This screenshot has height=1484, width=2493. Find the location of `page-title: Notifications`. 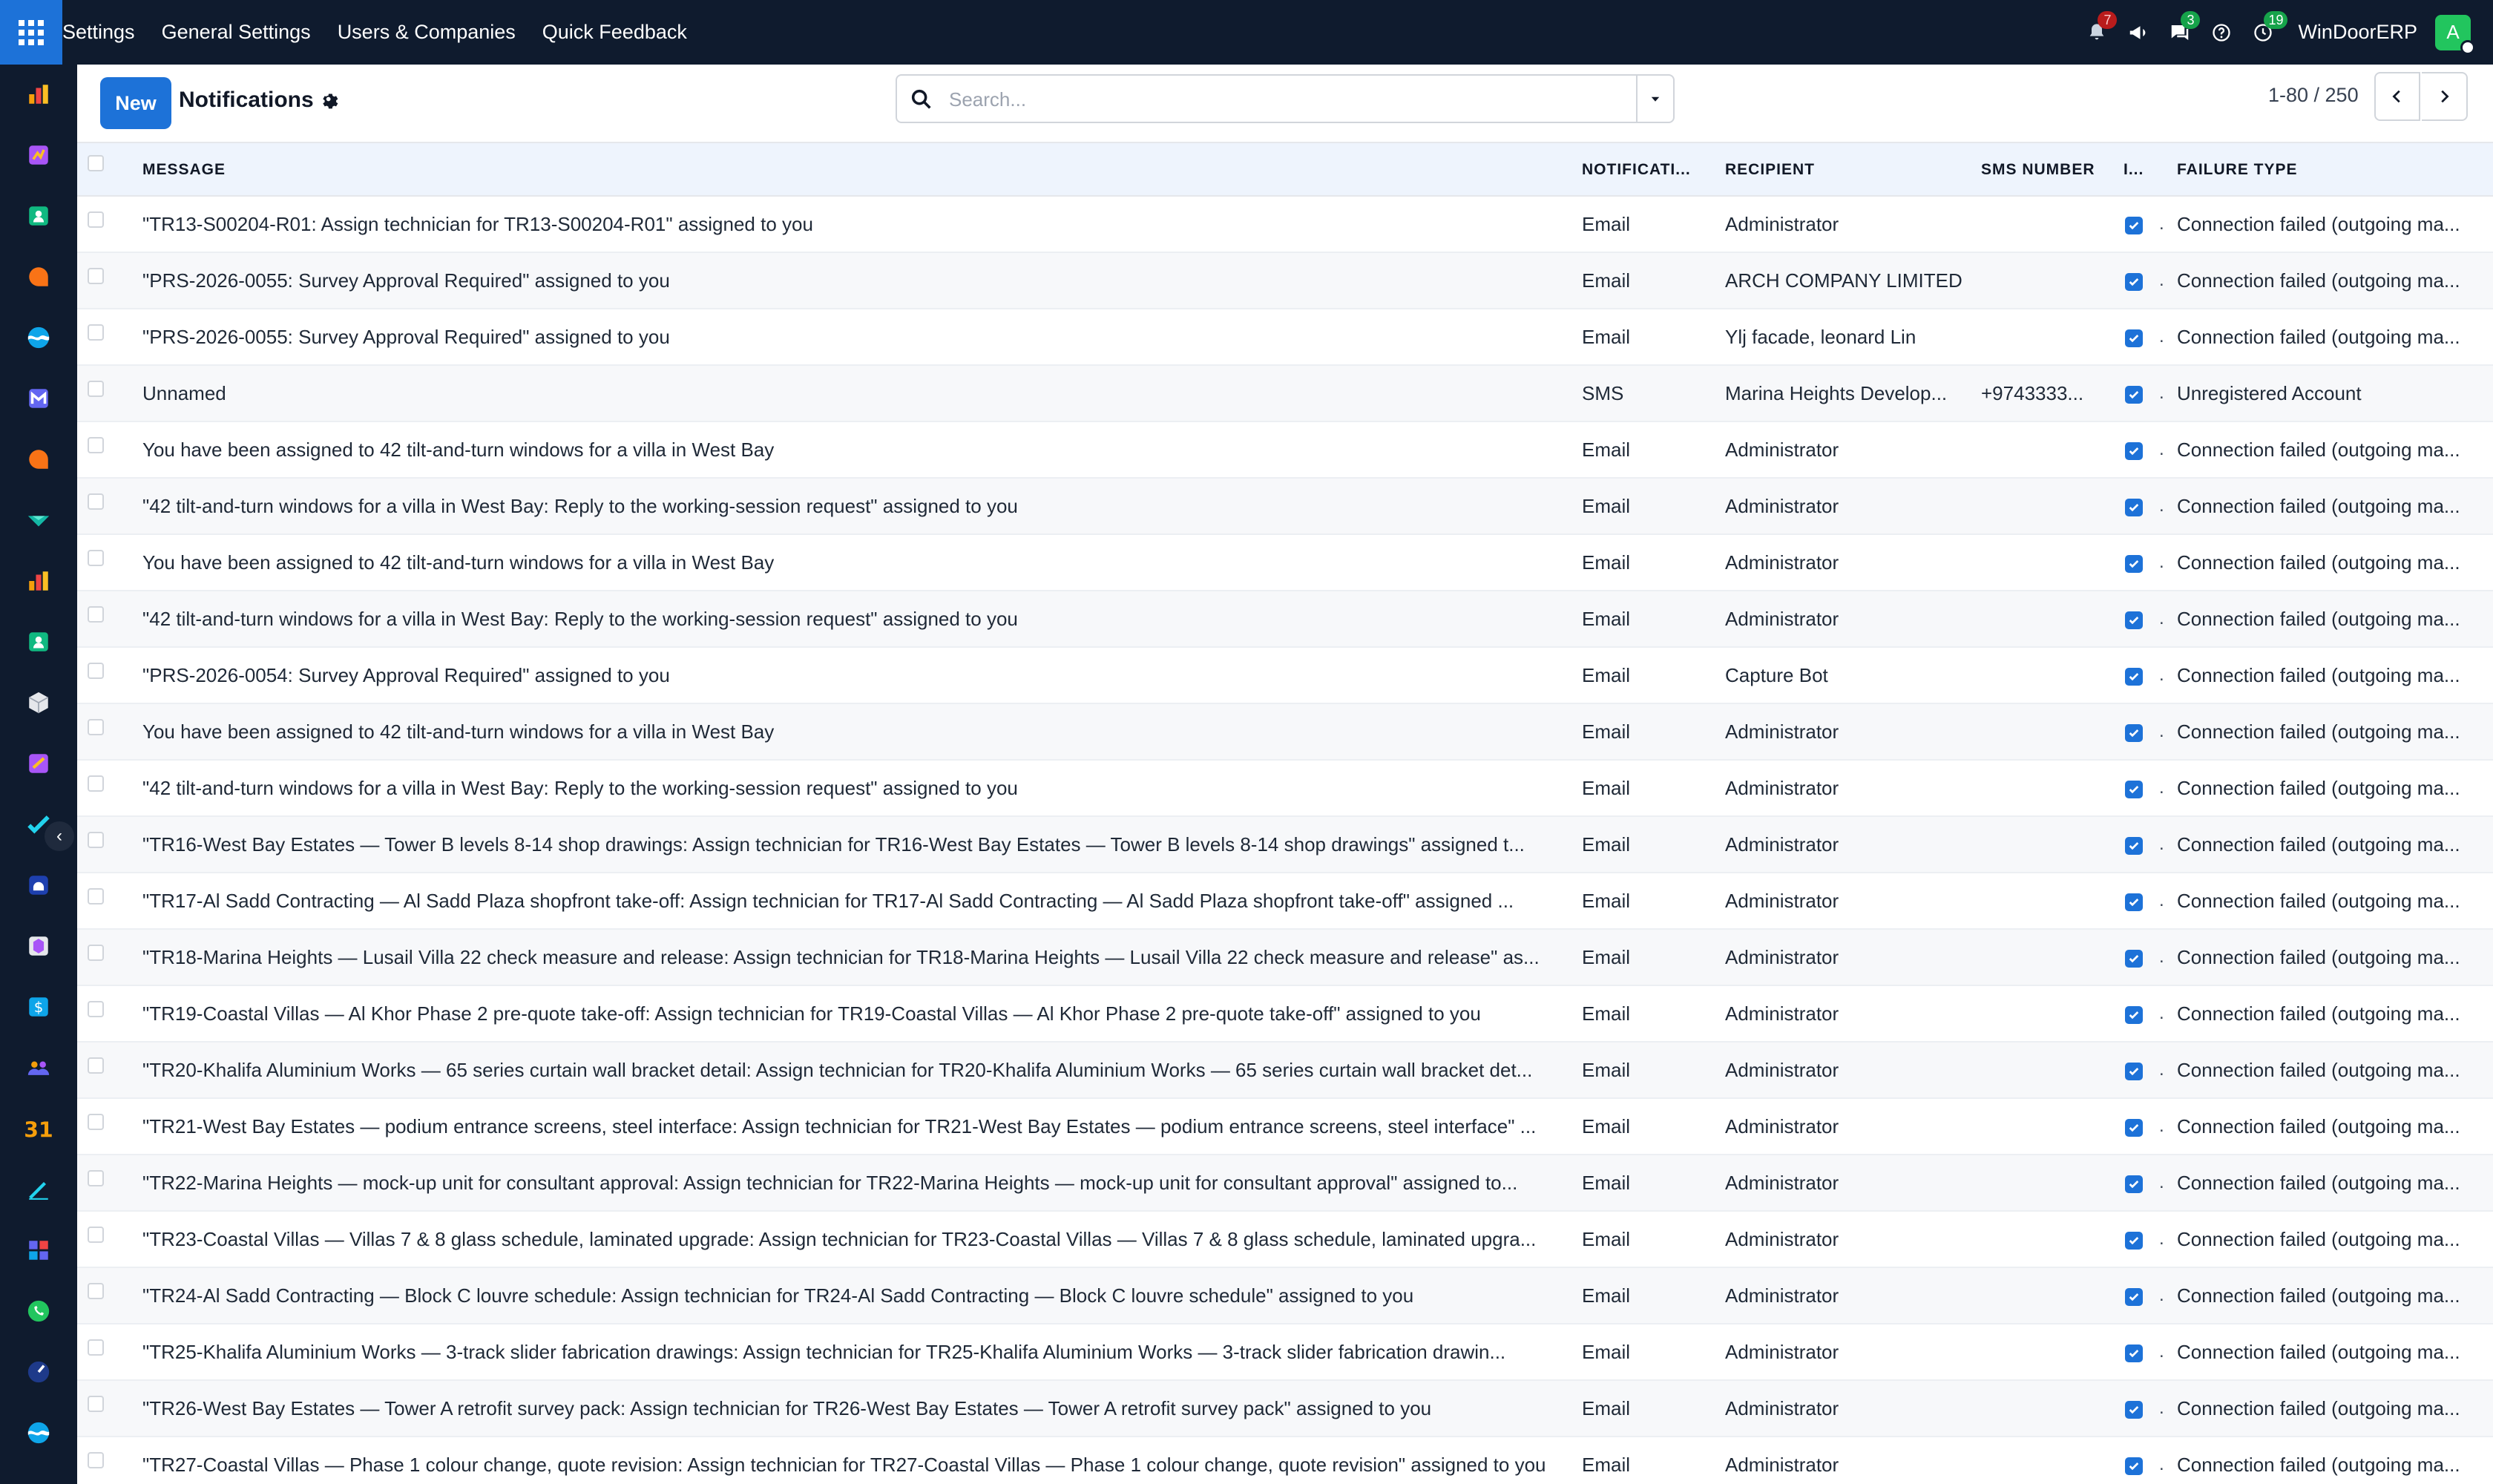

page-title: Notifications is located at coordinates (246, 100).